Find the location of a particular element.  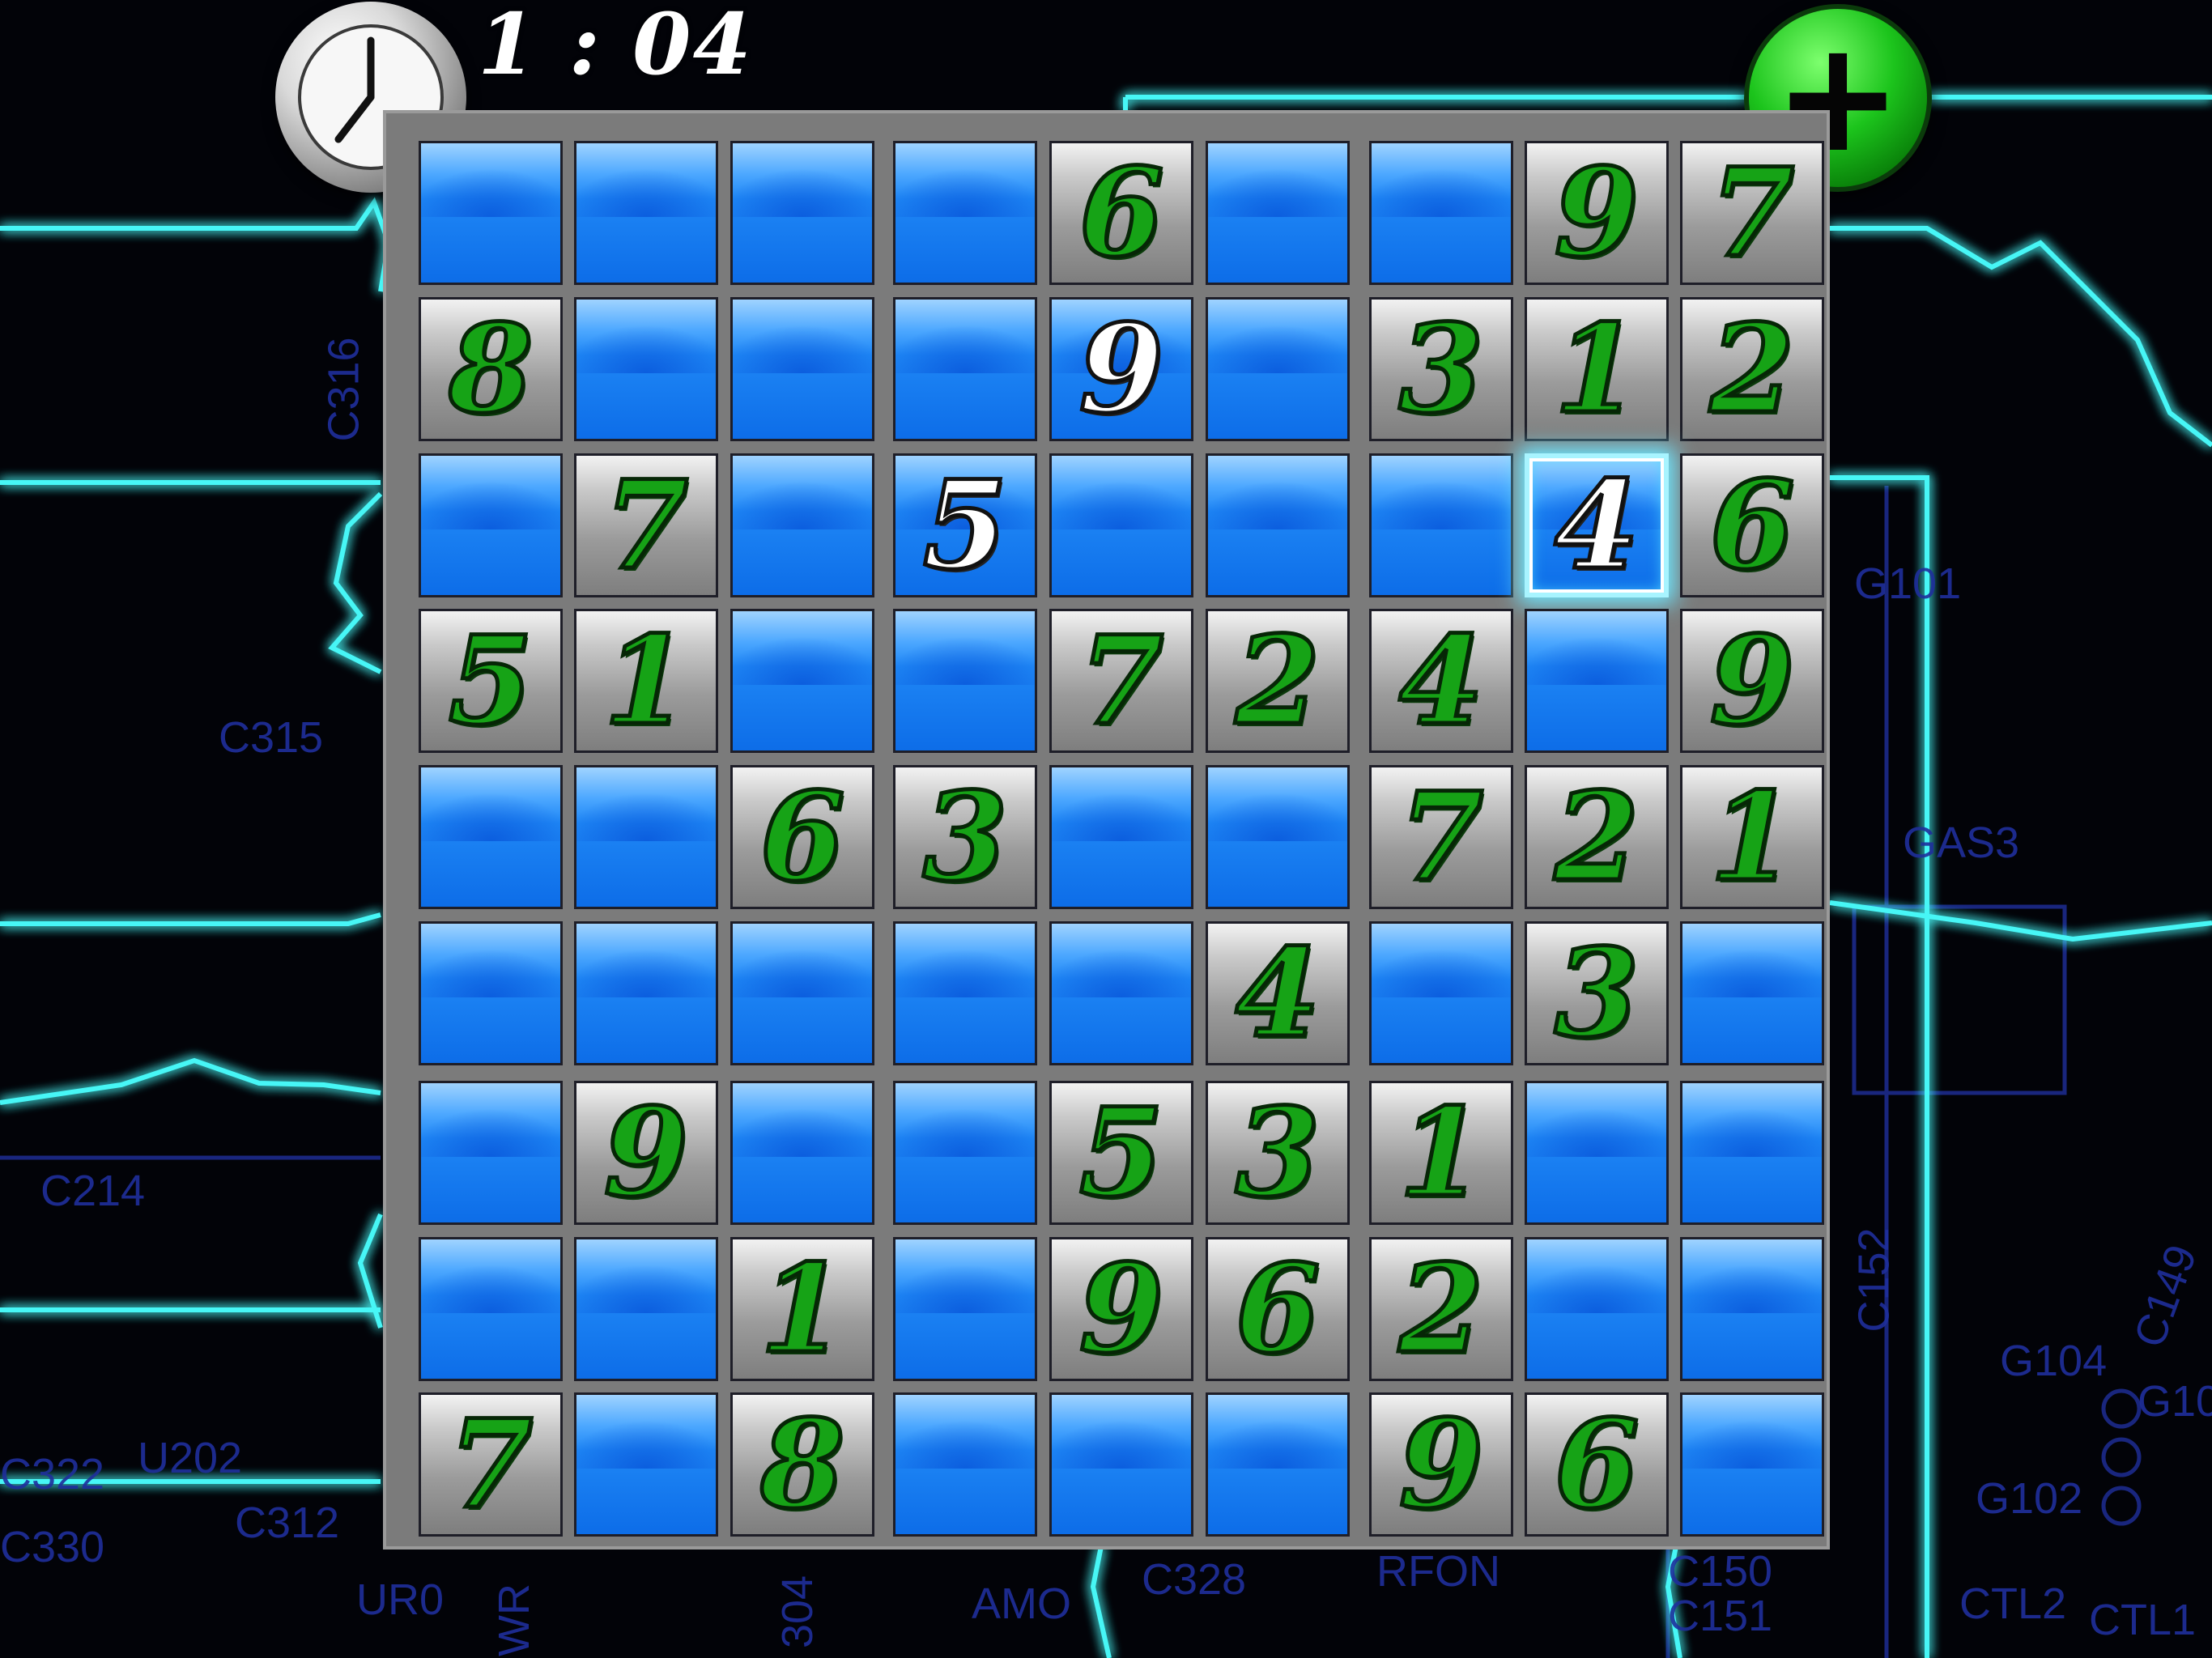

cell-digit: 6 is located at coordinates (1277, 1309).